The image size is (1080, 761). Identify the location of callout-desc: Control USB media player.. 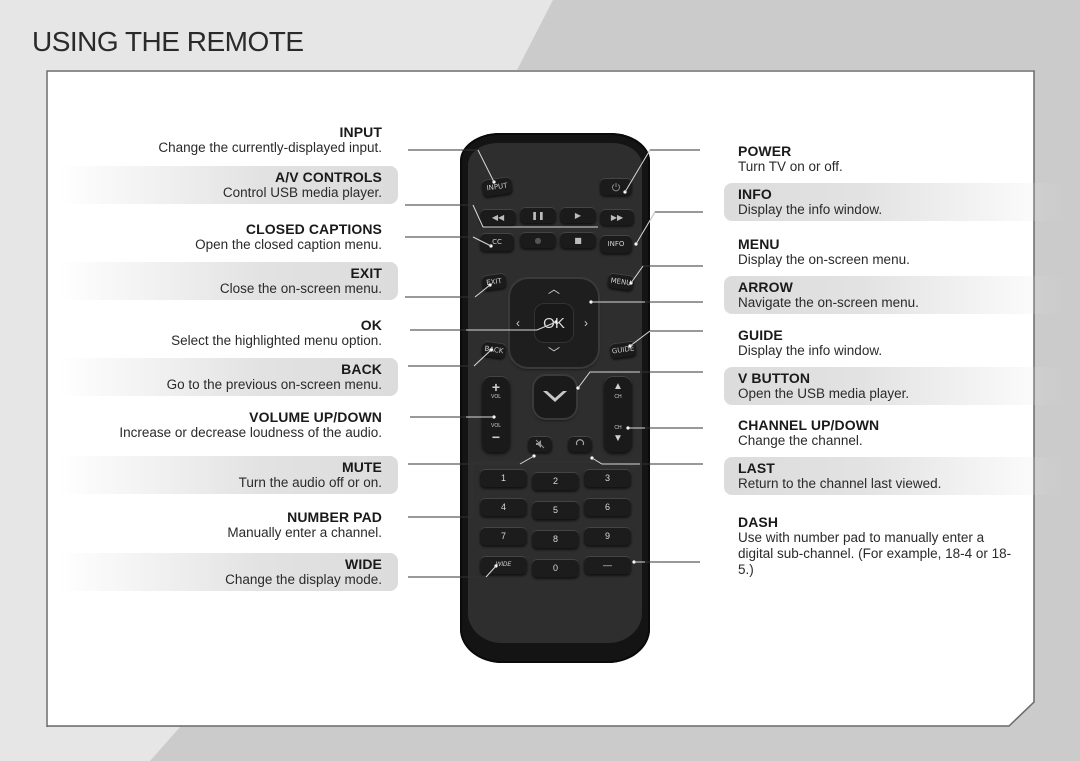
(302, 192).